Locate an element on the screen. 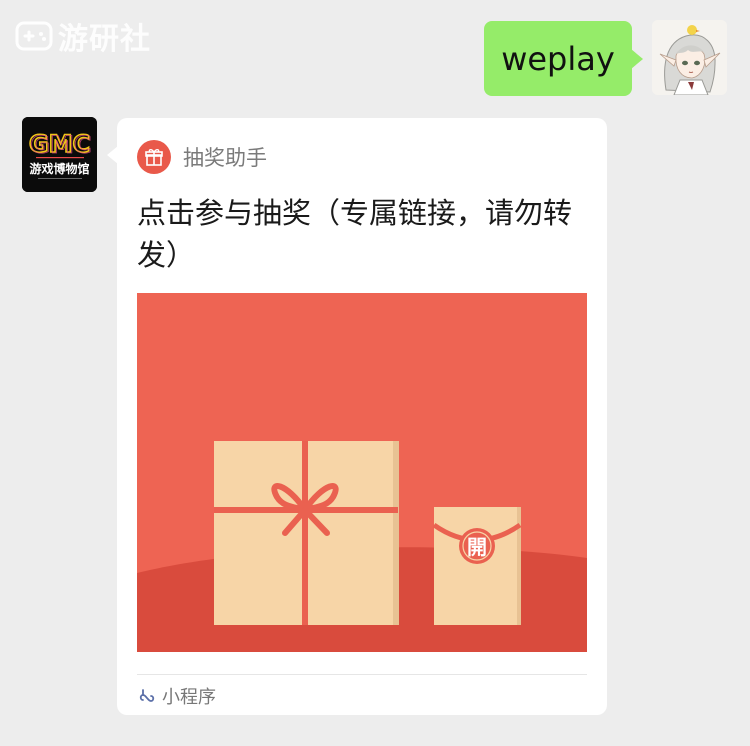  svg-text: 游戏博物馆 is located at coordinates (59, 168).